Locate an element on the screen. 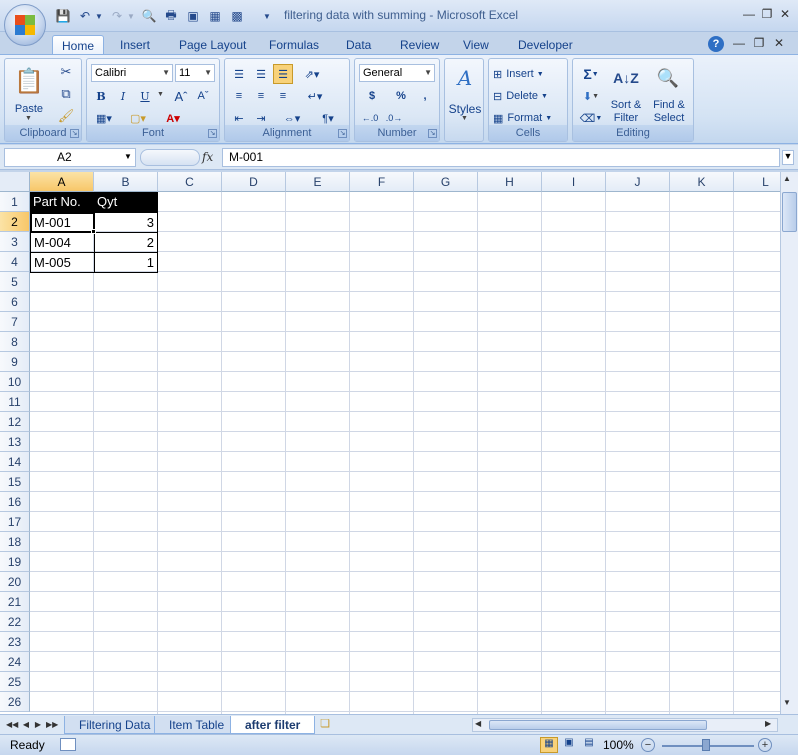  underline-button: U is located at coordinates (145, 96).